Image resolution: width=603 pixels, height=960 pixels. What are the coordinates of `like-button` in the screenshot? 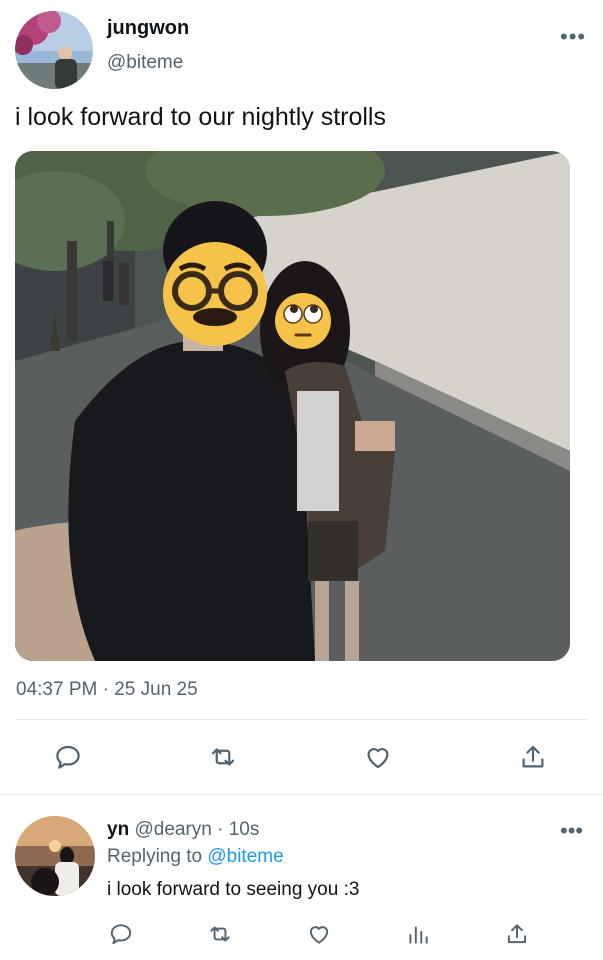 It's located at (378, 757).